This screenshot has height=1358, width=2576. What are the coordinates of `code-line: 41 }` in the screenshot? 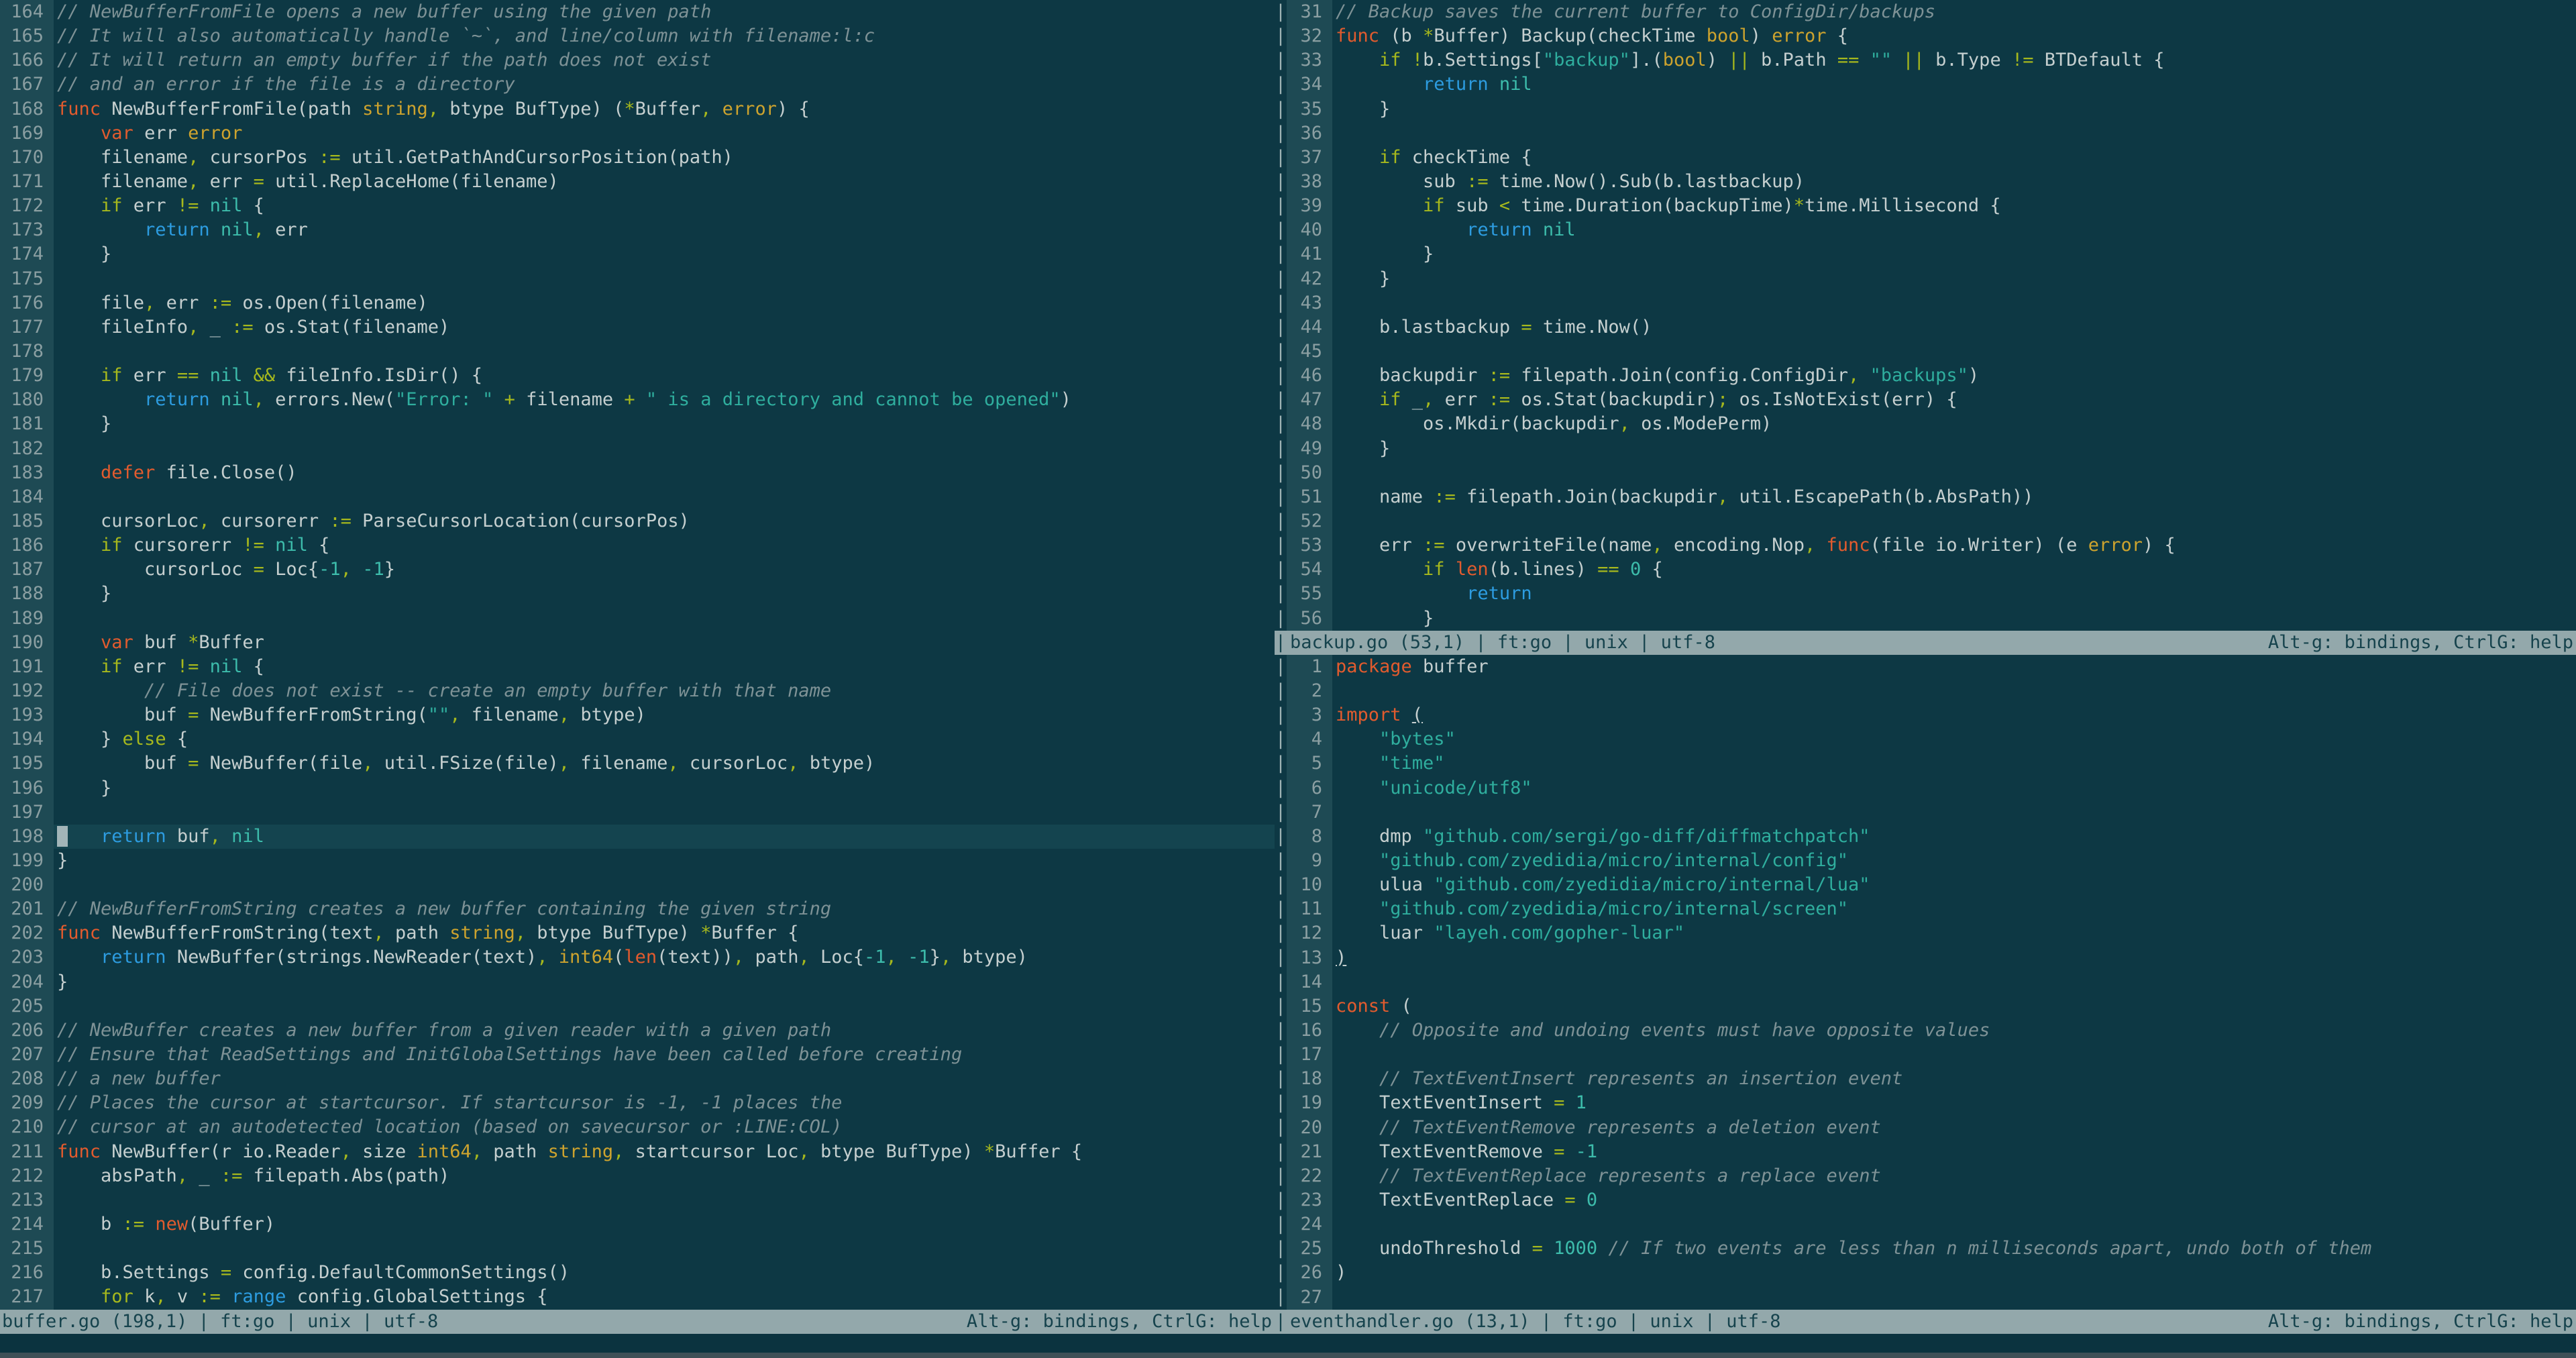 It's located at (1931, 254).